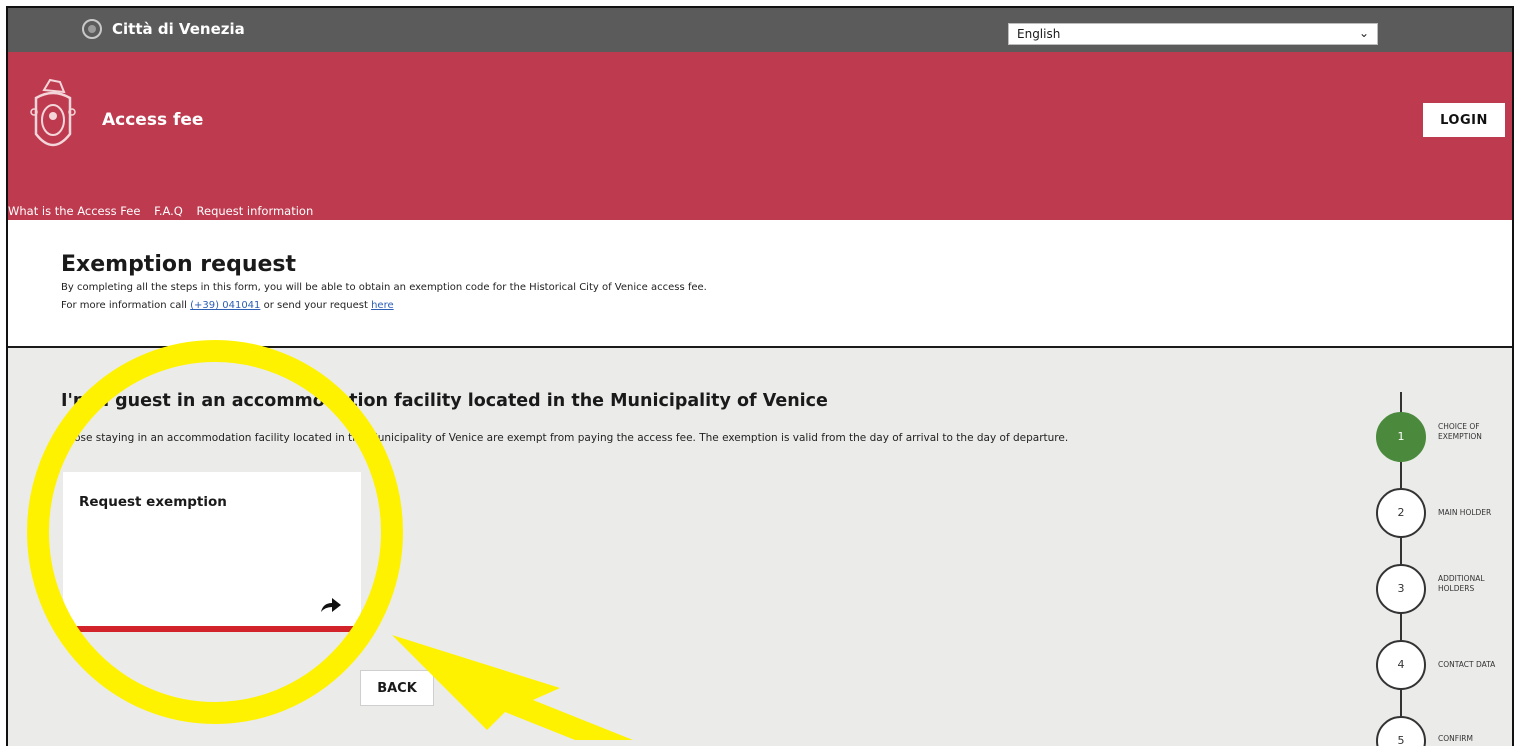 This screenshot has width=1524, height=746. I want to click on chevron-down-icon: ⌄, so click(1363, 33).